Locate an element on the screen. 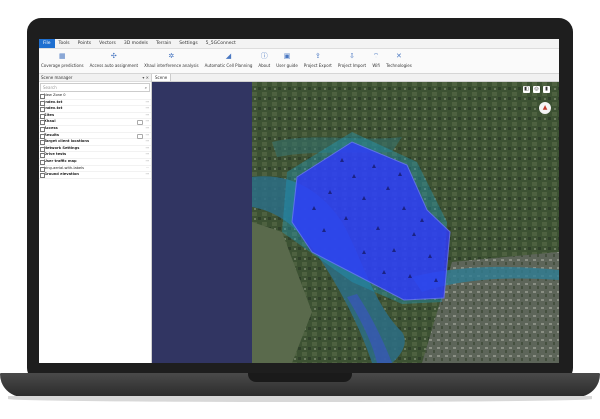 This screenshot has height=419, width=600. tree-item: Results ⋯ is located at coordinates (95, 136).